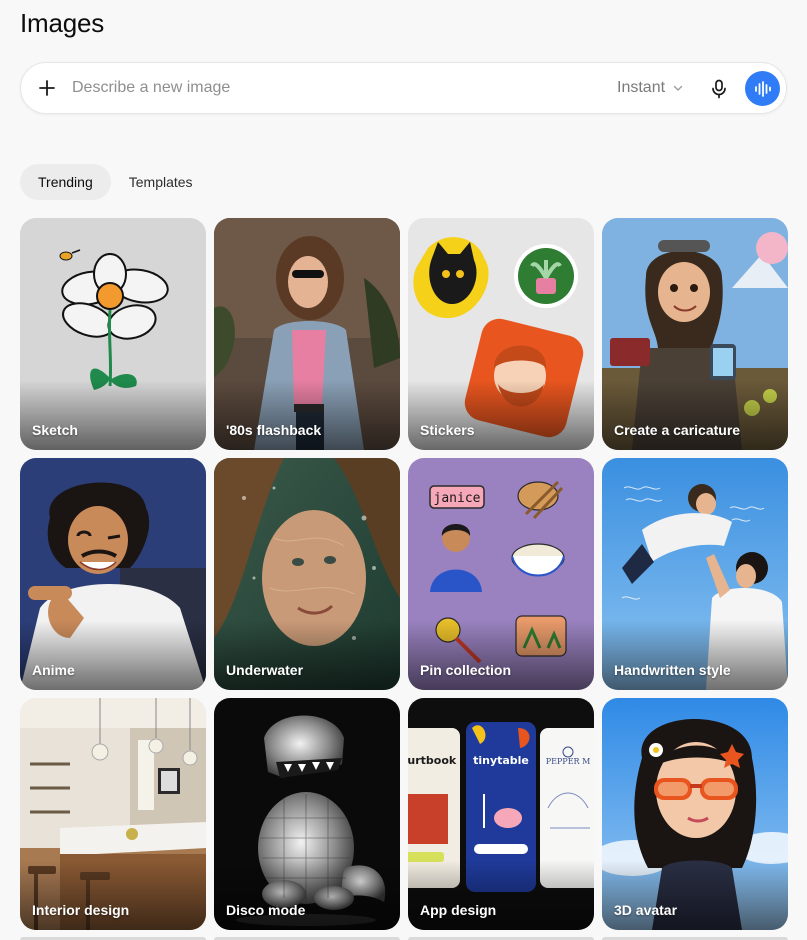 The width and height of the screenshot is (807, 940). I want to click on dictate-button, so click(719, 89).